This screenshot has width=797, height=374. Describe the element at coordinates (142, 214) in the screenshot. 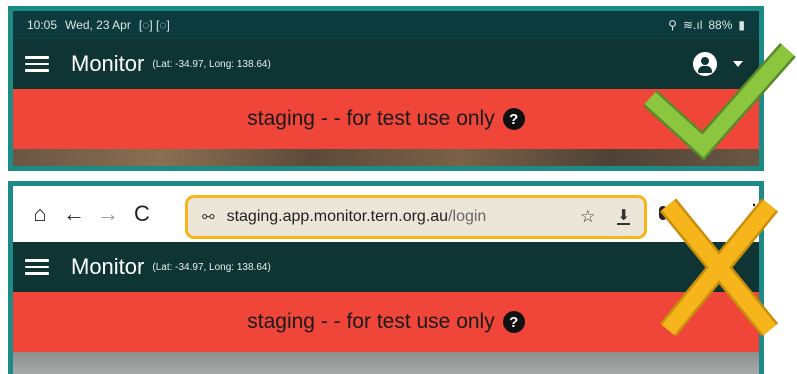

I see `reload-icon: C` at that location.